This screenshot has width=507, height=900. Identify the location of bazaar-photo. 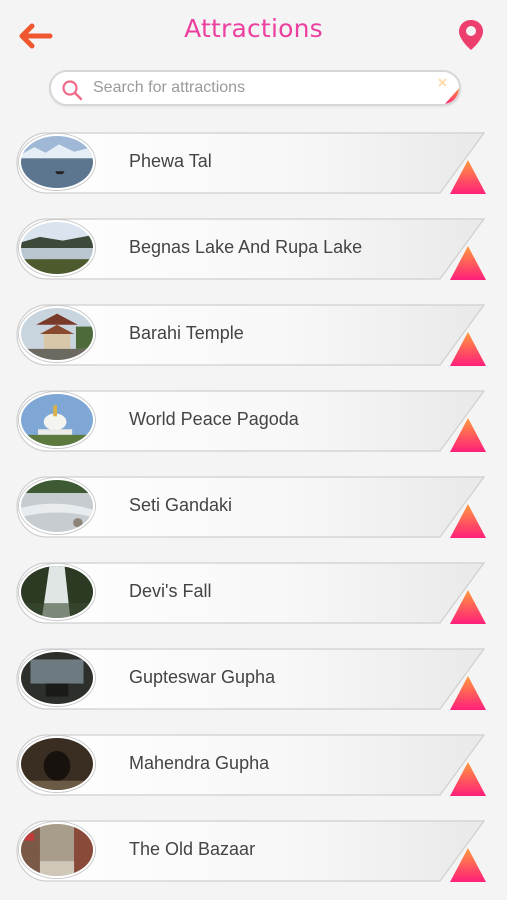
(57, 850).